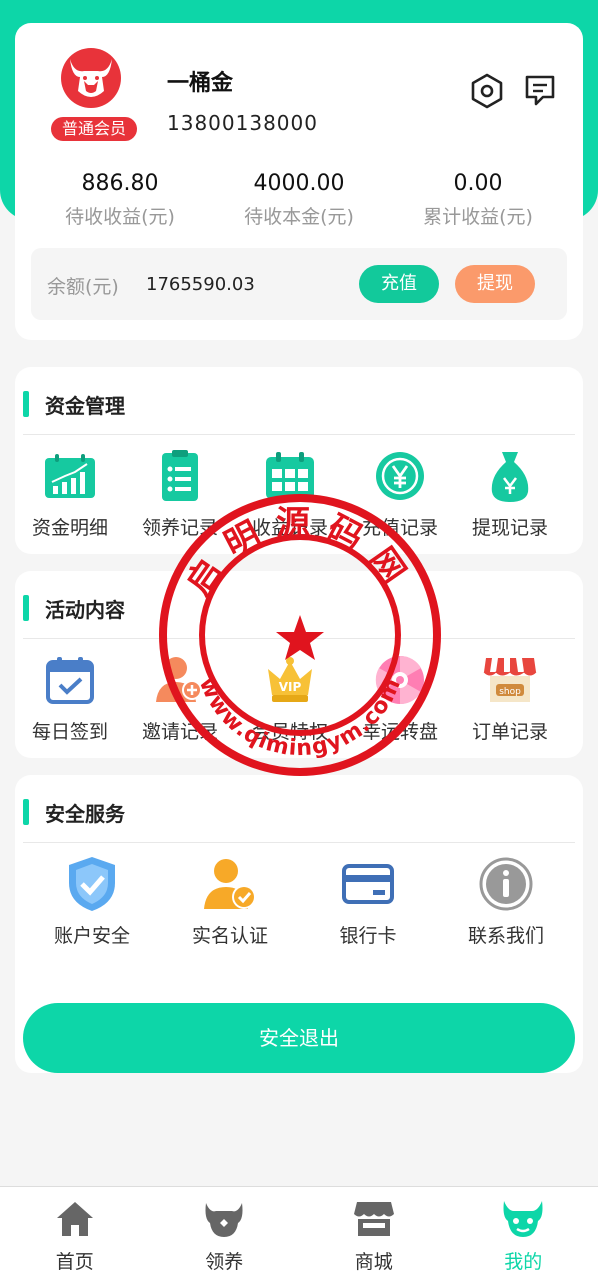  What do you see at coordinates (85, 405) in the screenshot?
I see `section-title-text: 资金管理` at bounding box center [85, 405].